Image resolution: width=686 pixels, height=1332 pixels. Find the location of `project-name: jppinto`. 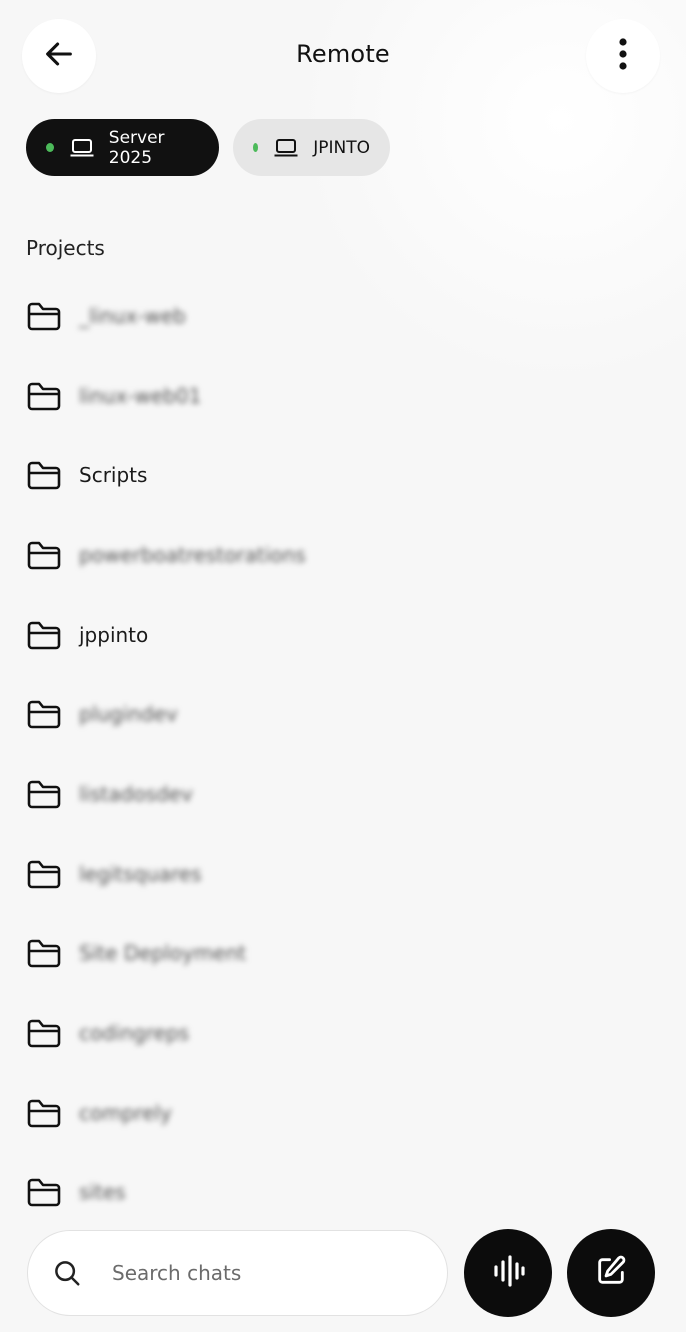

project-name: jppinto is located at coordinates (114, 634).